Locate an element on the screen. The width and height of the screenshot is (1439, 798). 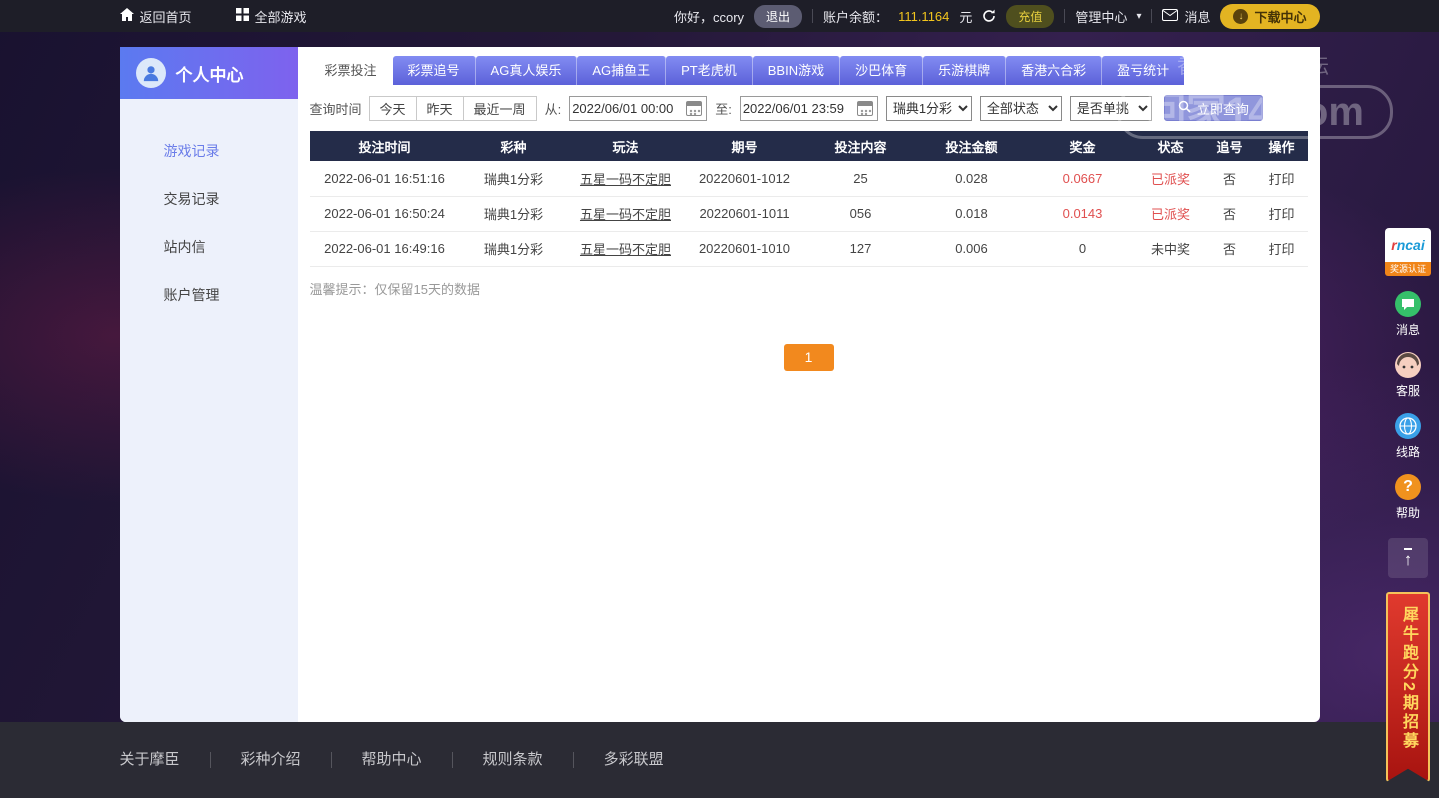
award-cert-badge: rncai 奖源认证 is located at coordinates (1408, 252).